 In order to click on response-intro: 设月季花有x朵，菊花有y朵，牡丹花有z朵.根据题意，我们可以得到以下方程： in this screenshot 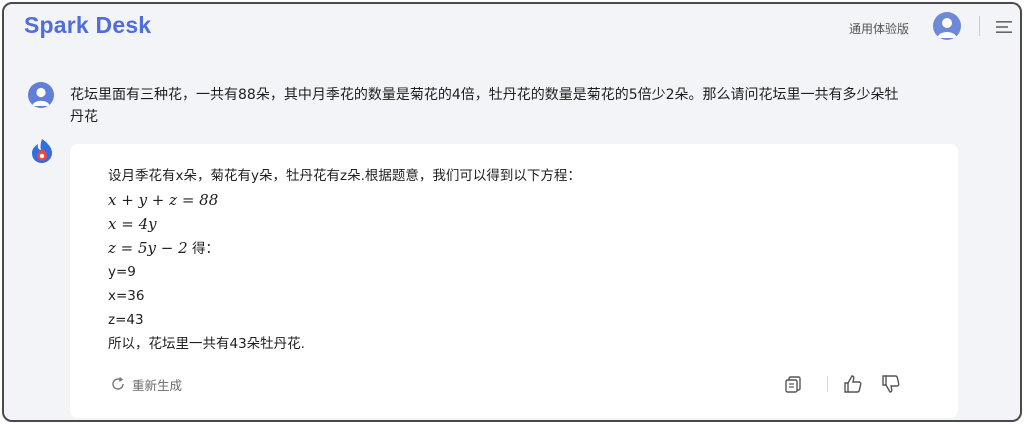, I will do `click(344, 176)`.